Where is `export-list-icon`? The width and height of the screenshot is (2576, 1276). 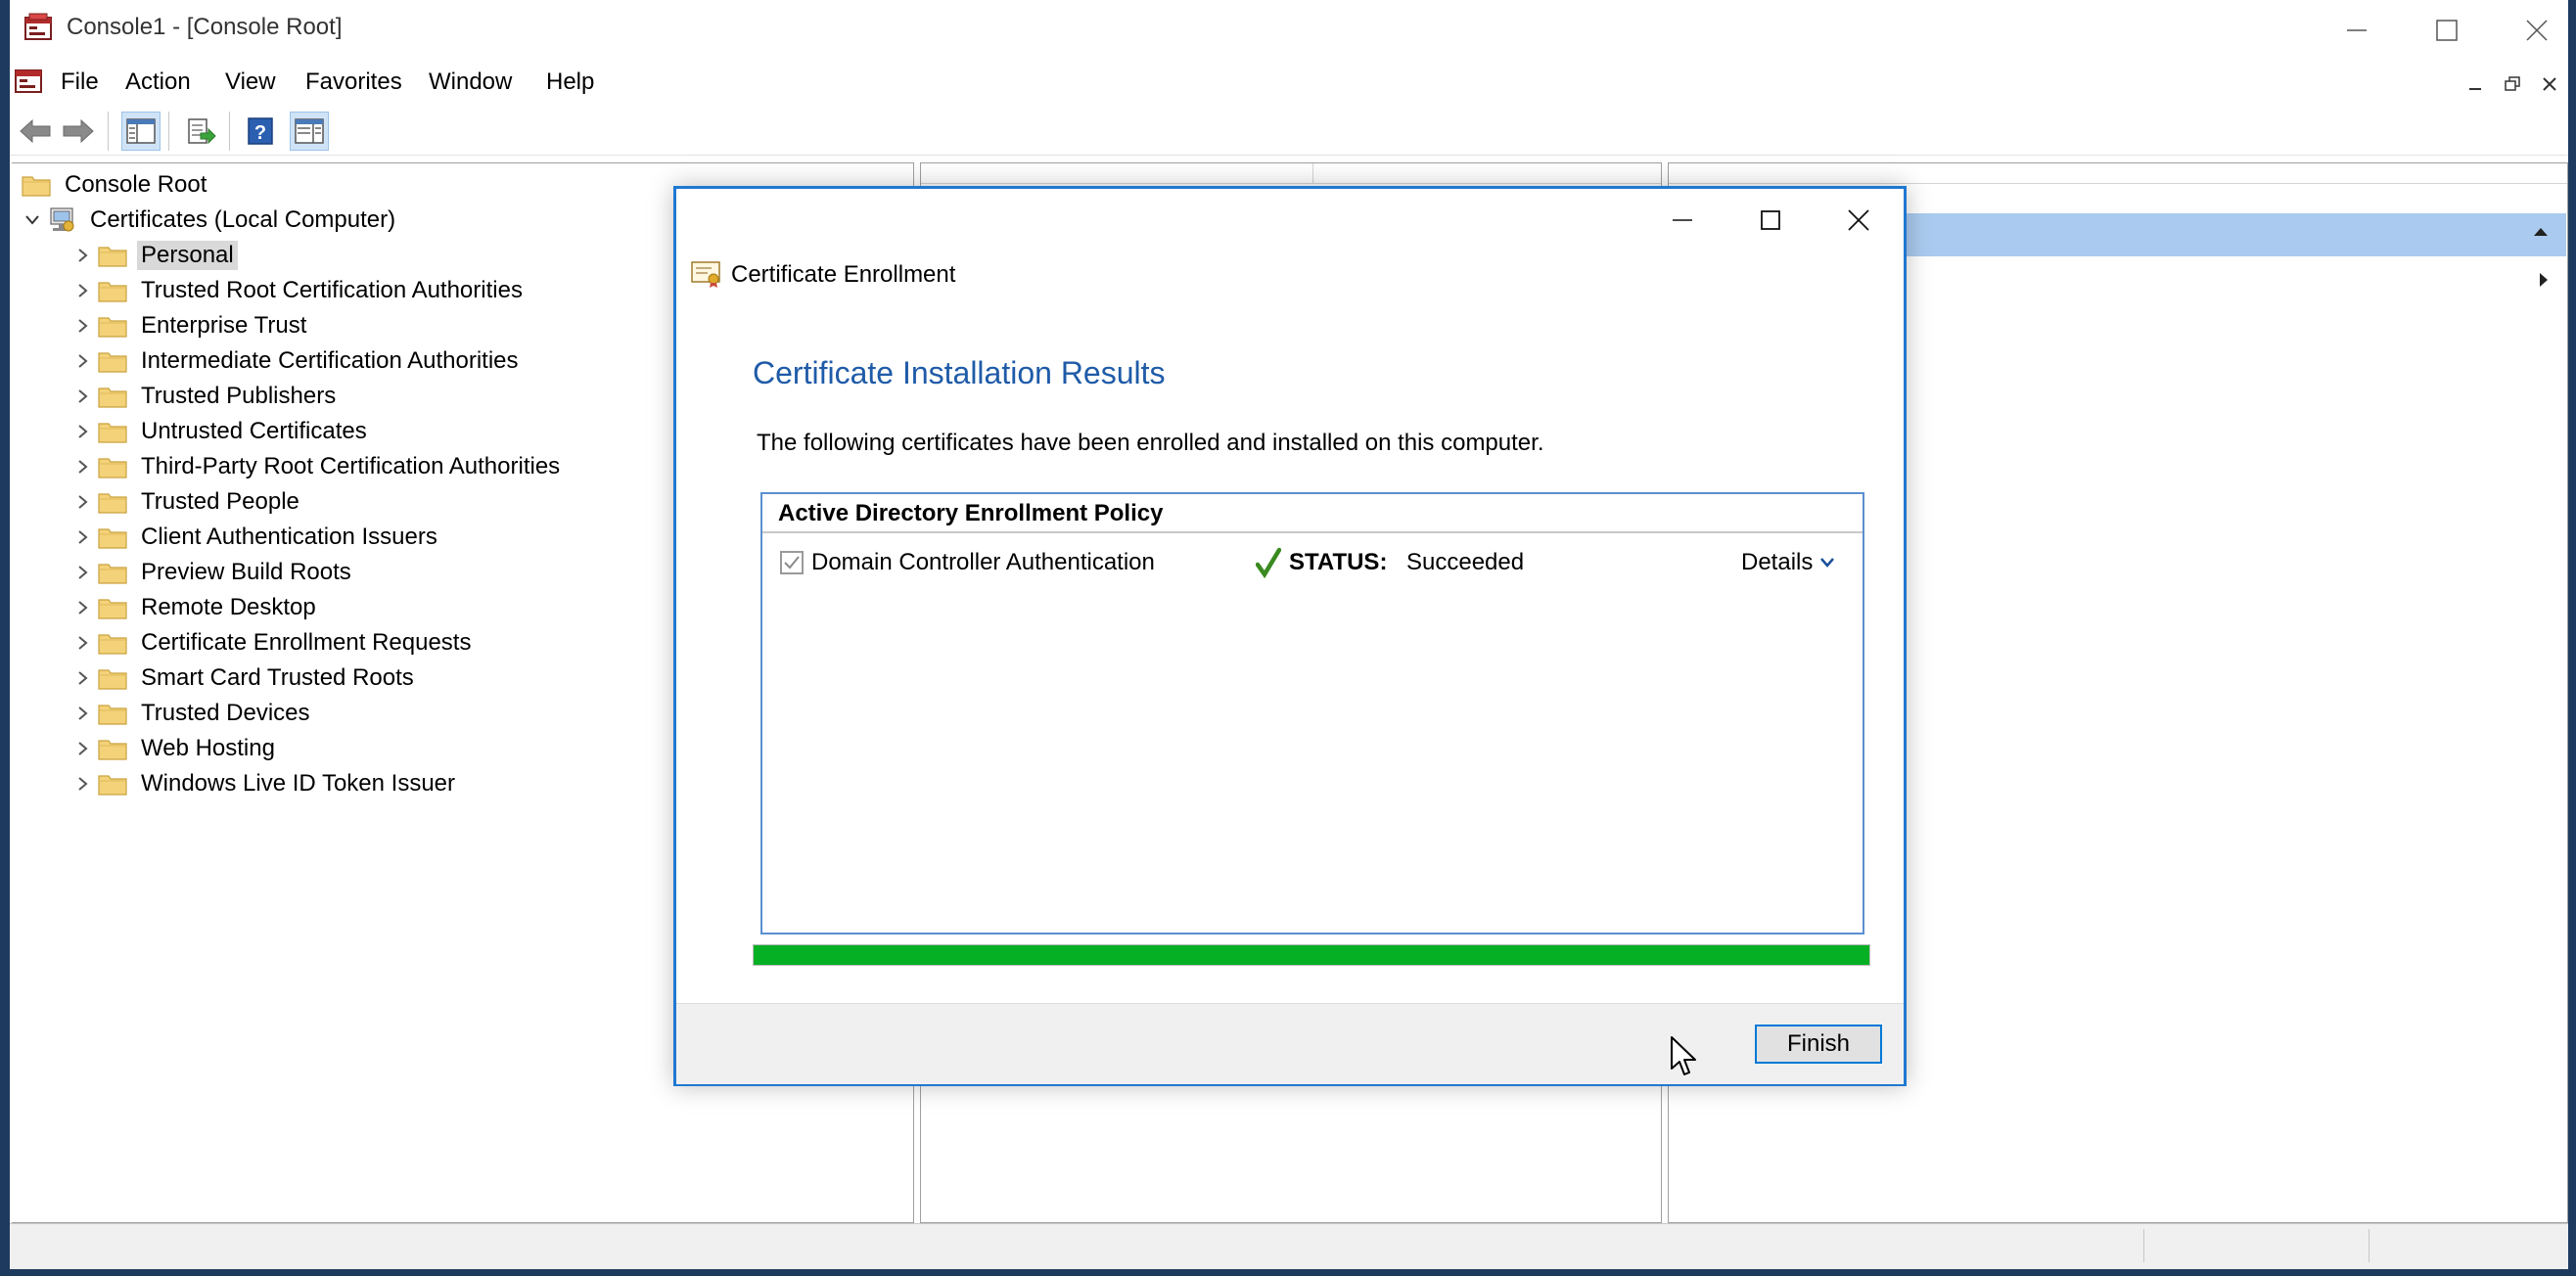
export-list-icon is located at coordinates (202, 131).